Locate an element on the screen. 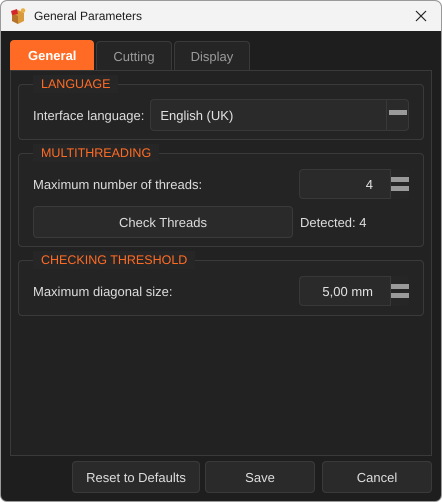 This screenshot has height=502, width=442. number-field: 4 is located at coordinates (345, 184).